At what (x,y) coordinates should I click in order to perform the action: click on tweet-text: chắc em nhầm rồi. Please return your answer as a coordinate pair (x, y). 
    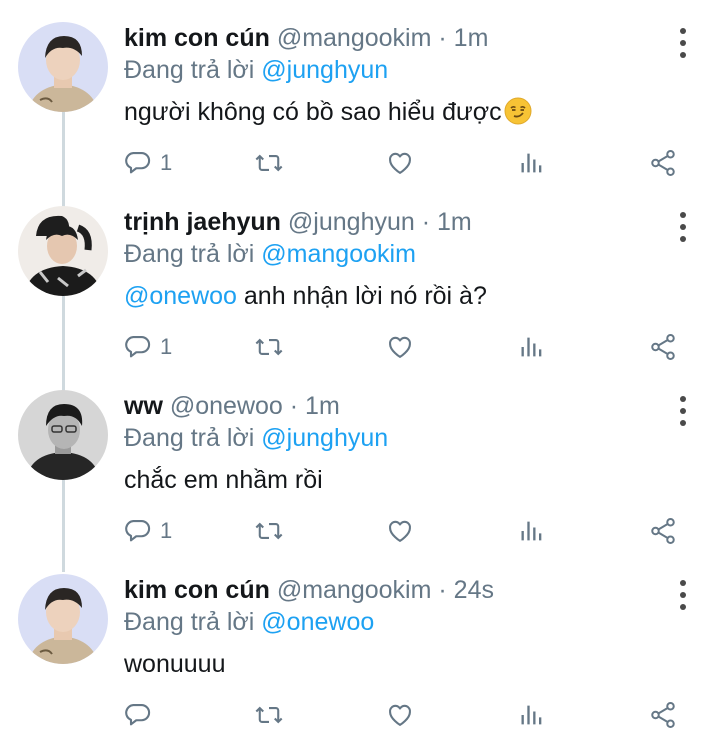
    Looking at the image, I should click on (223, 480).